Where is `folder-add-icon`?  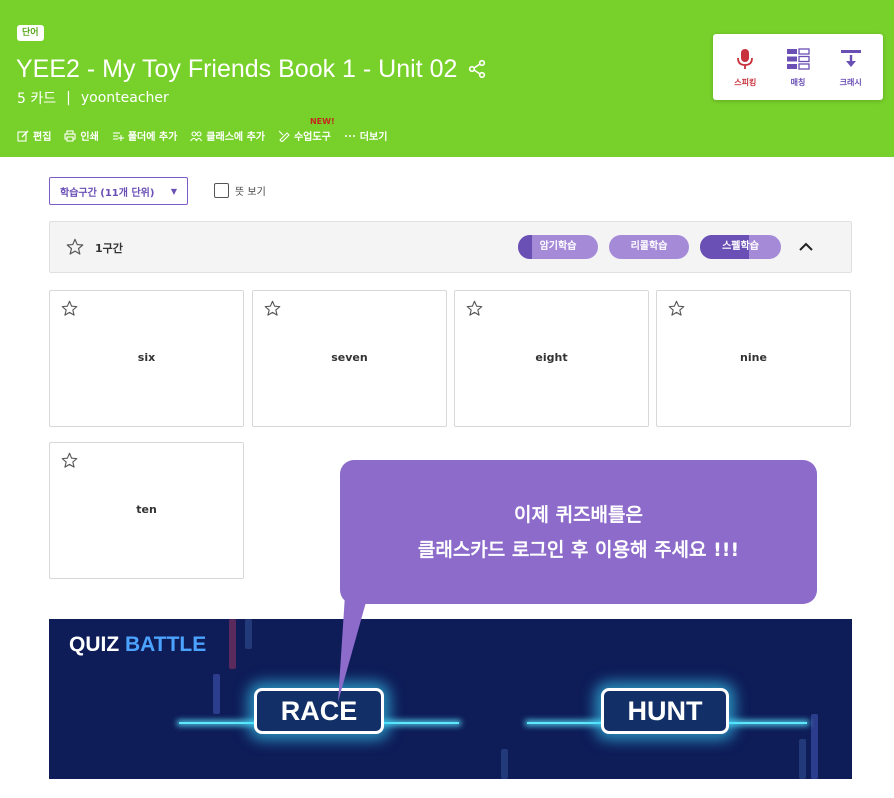
folder-add-icon is located at coordinates (118, 136).